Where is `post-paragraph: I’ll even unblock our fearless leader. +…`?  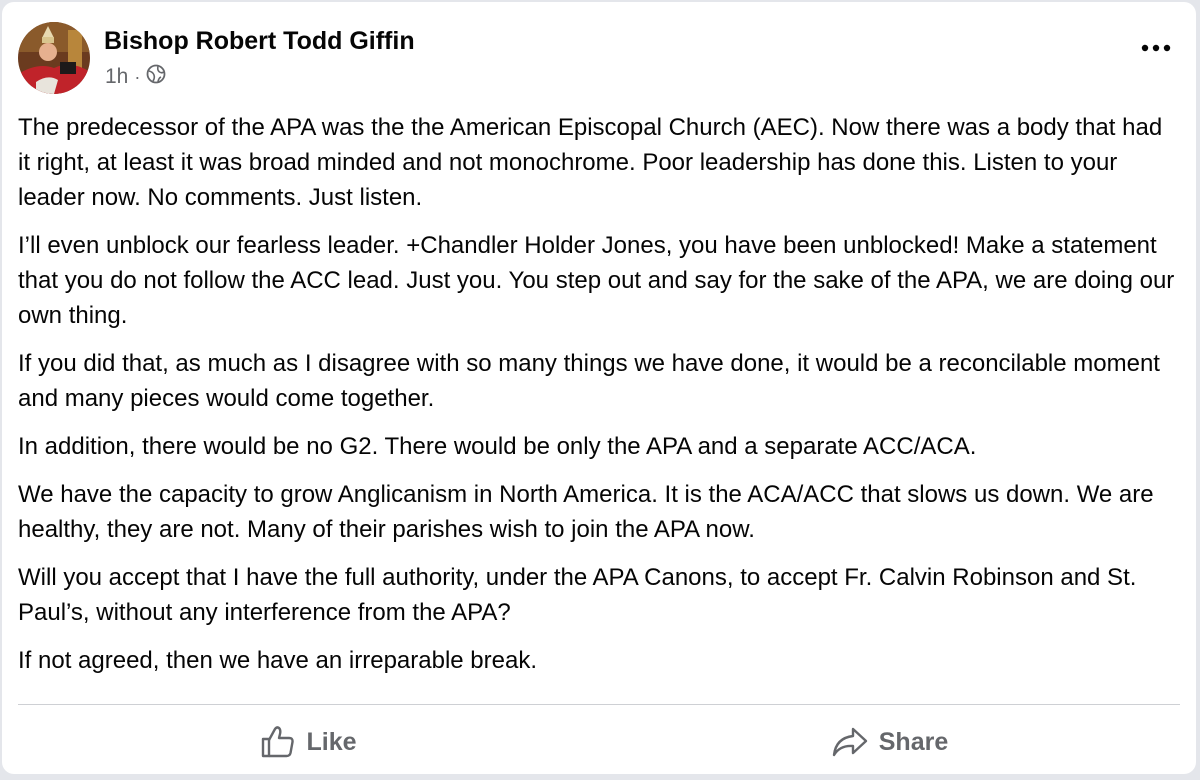 post-paragraph: I’ll even unblock our fearless leader. +… is located at coordinates (596, 280).